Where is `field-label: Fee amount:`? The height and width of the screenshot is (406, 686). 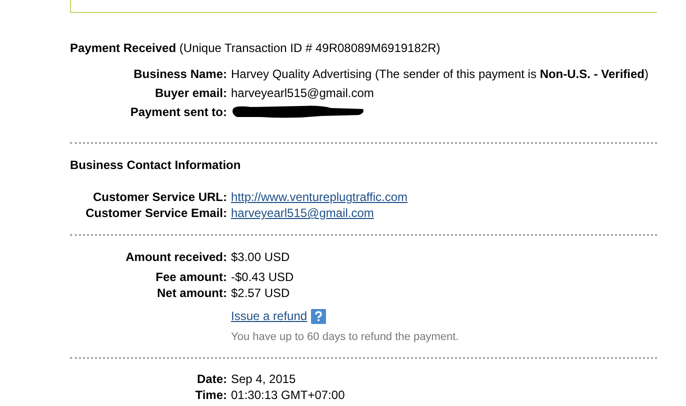
field-label: Fee amount: is located at coordinates (190, 277).